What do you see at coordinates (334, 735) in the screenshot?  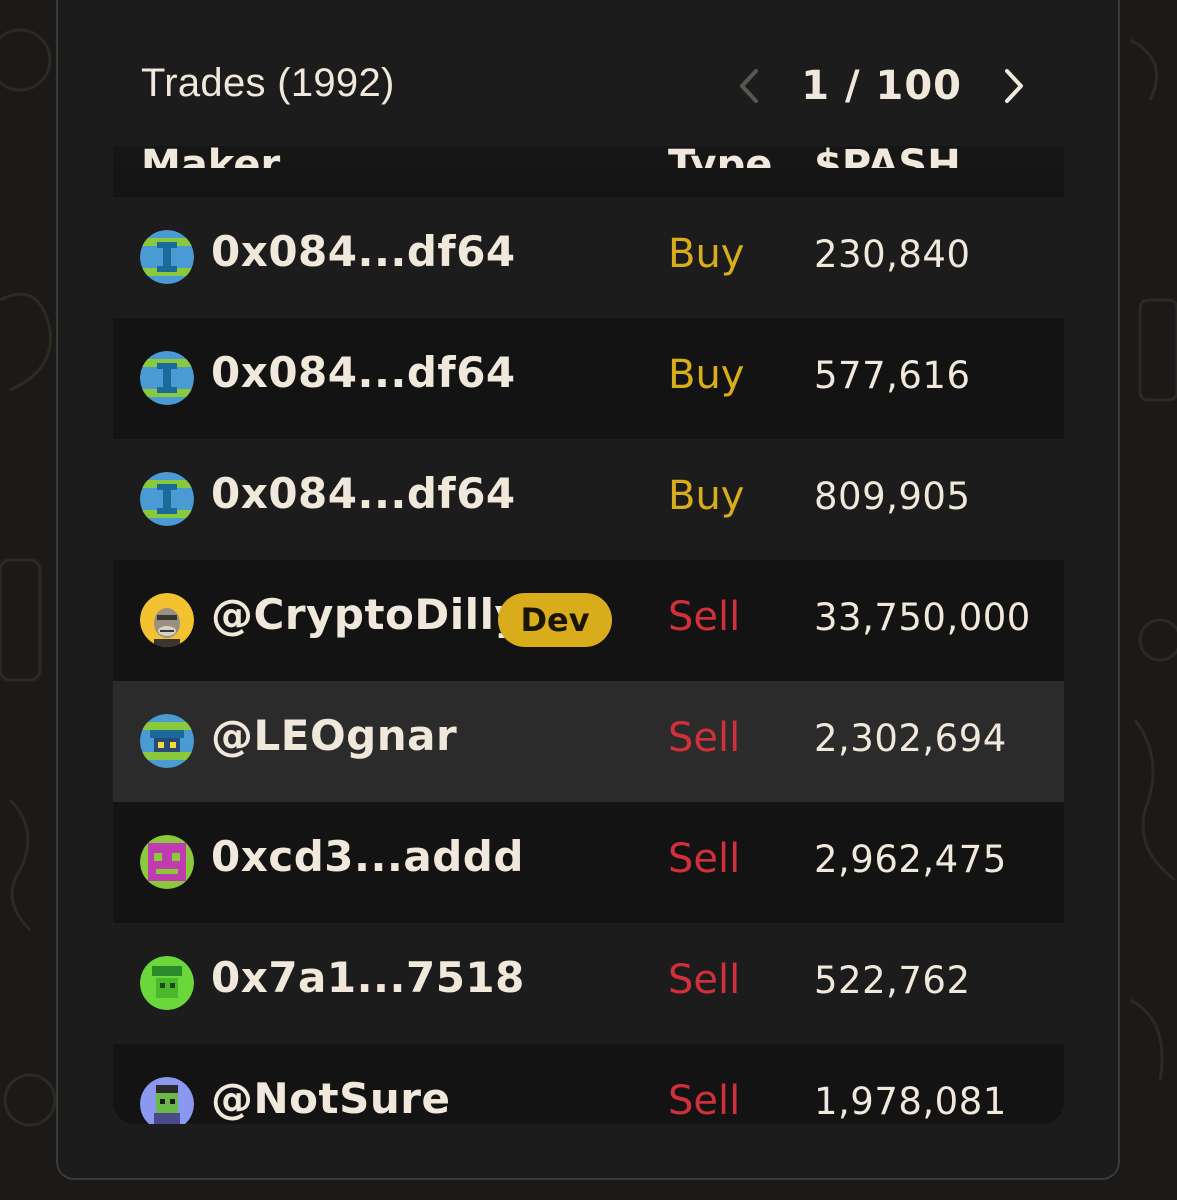 I see `maker-name: @LEOgnar` at bounding box center [334, 735].